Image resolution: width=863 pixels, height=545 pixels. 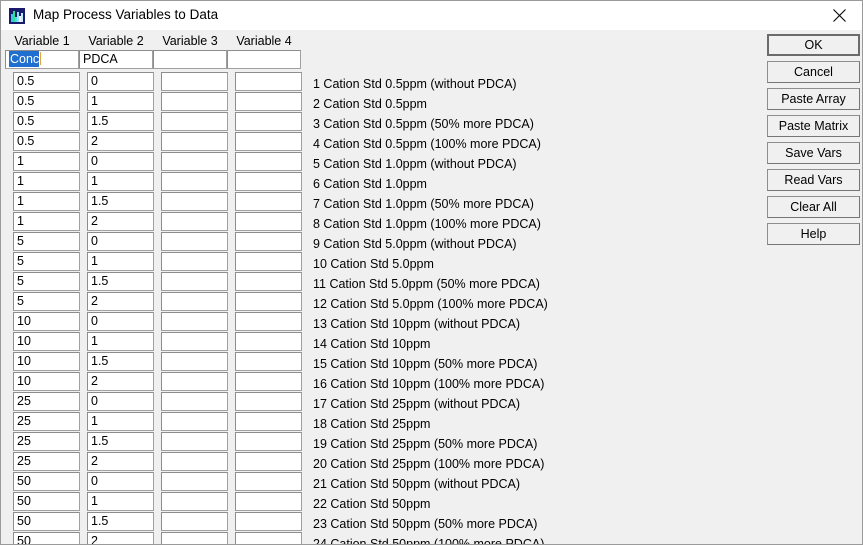 I want to click on cell-input-r3-c3, so click(x=194, y=121).